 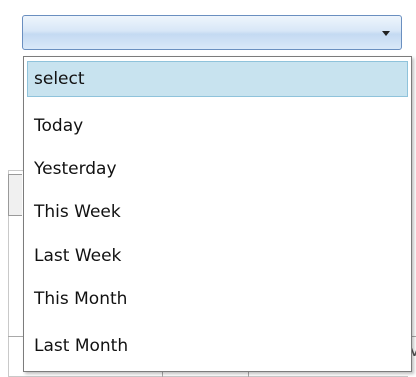 What do you see at coordinates (217, 170) in the screenshot?
I see `option-yesterday: Yesterday` at bounding box center [217, 170].